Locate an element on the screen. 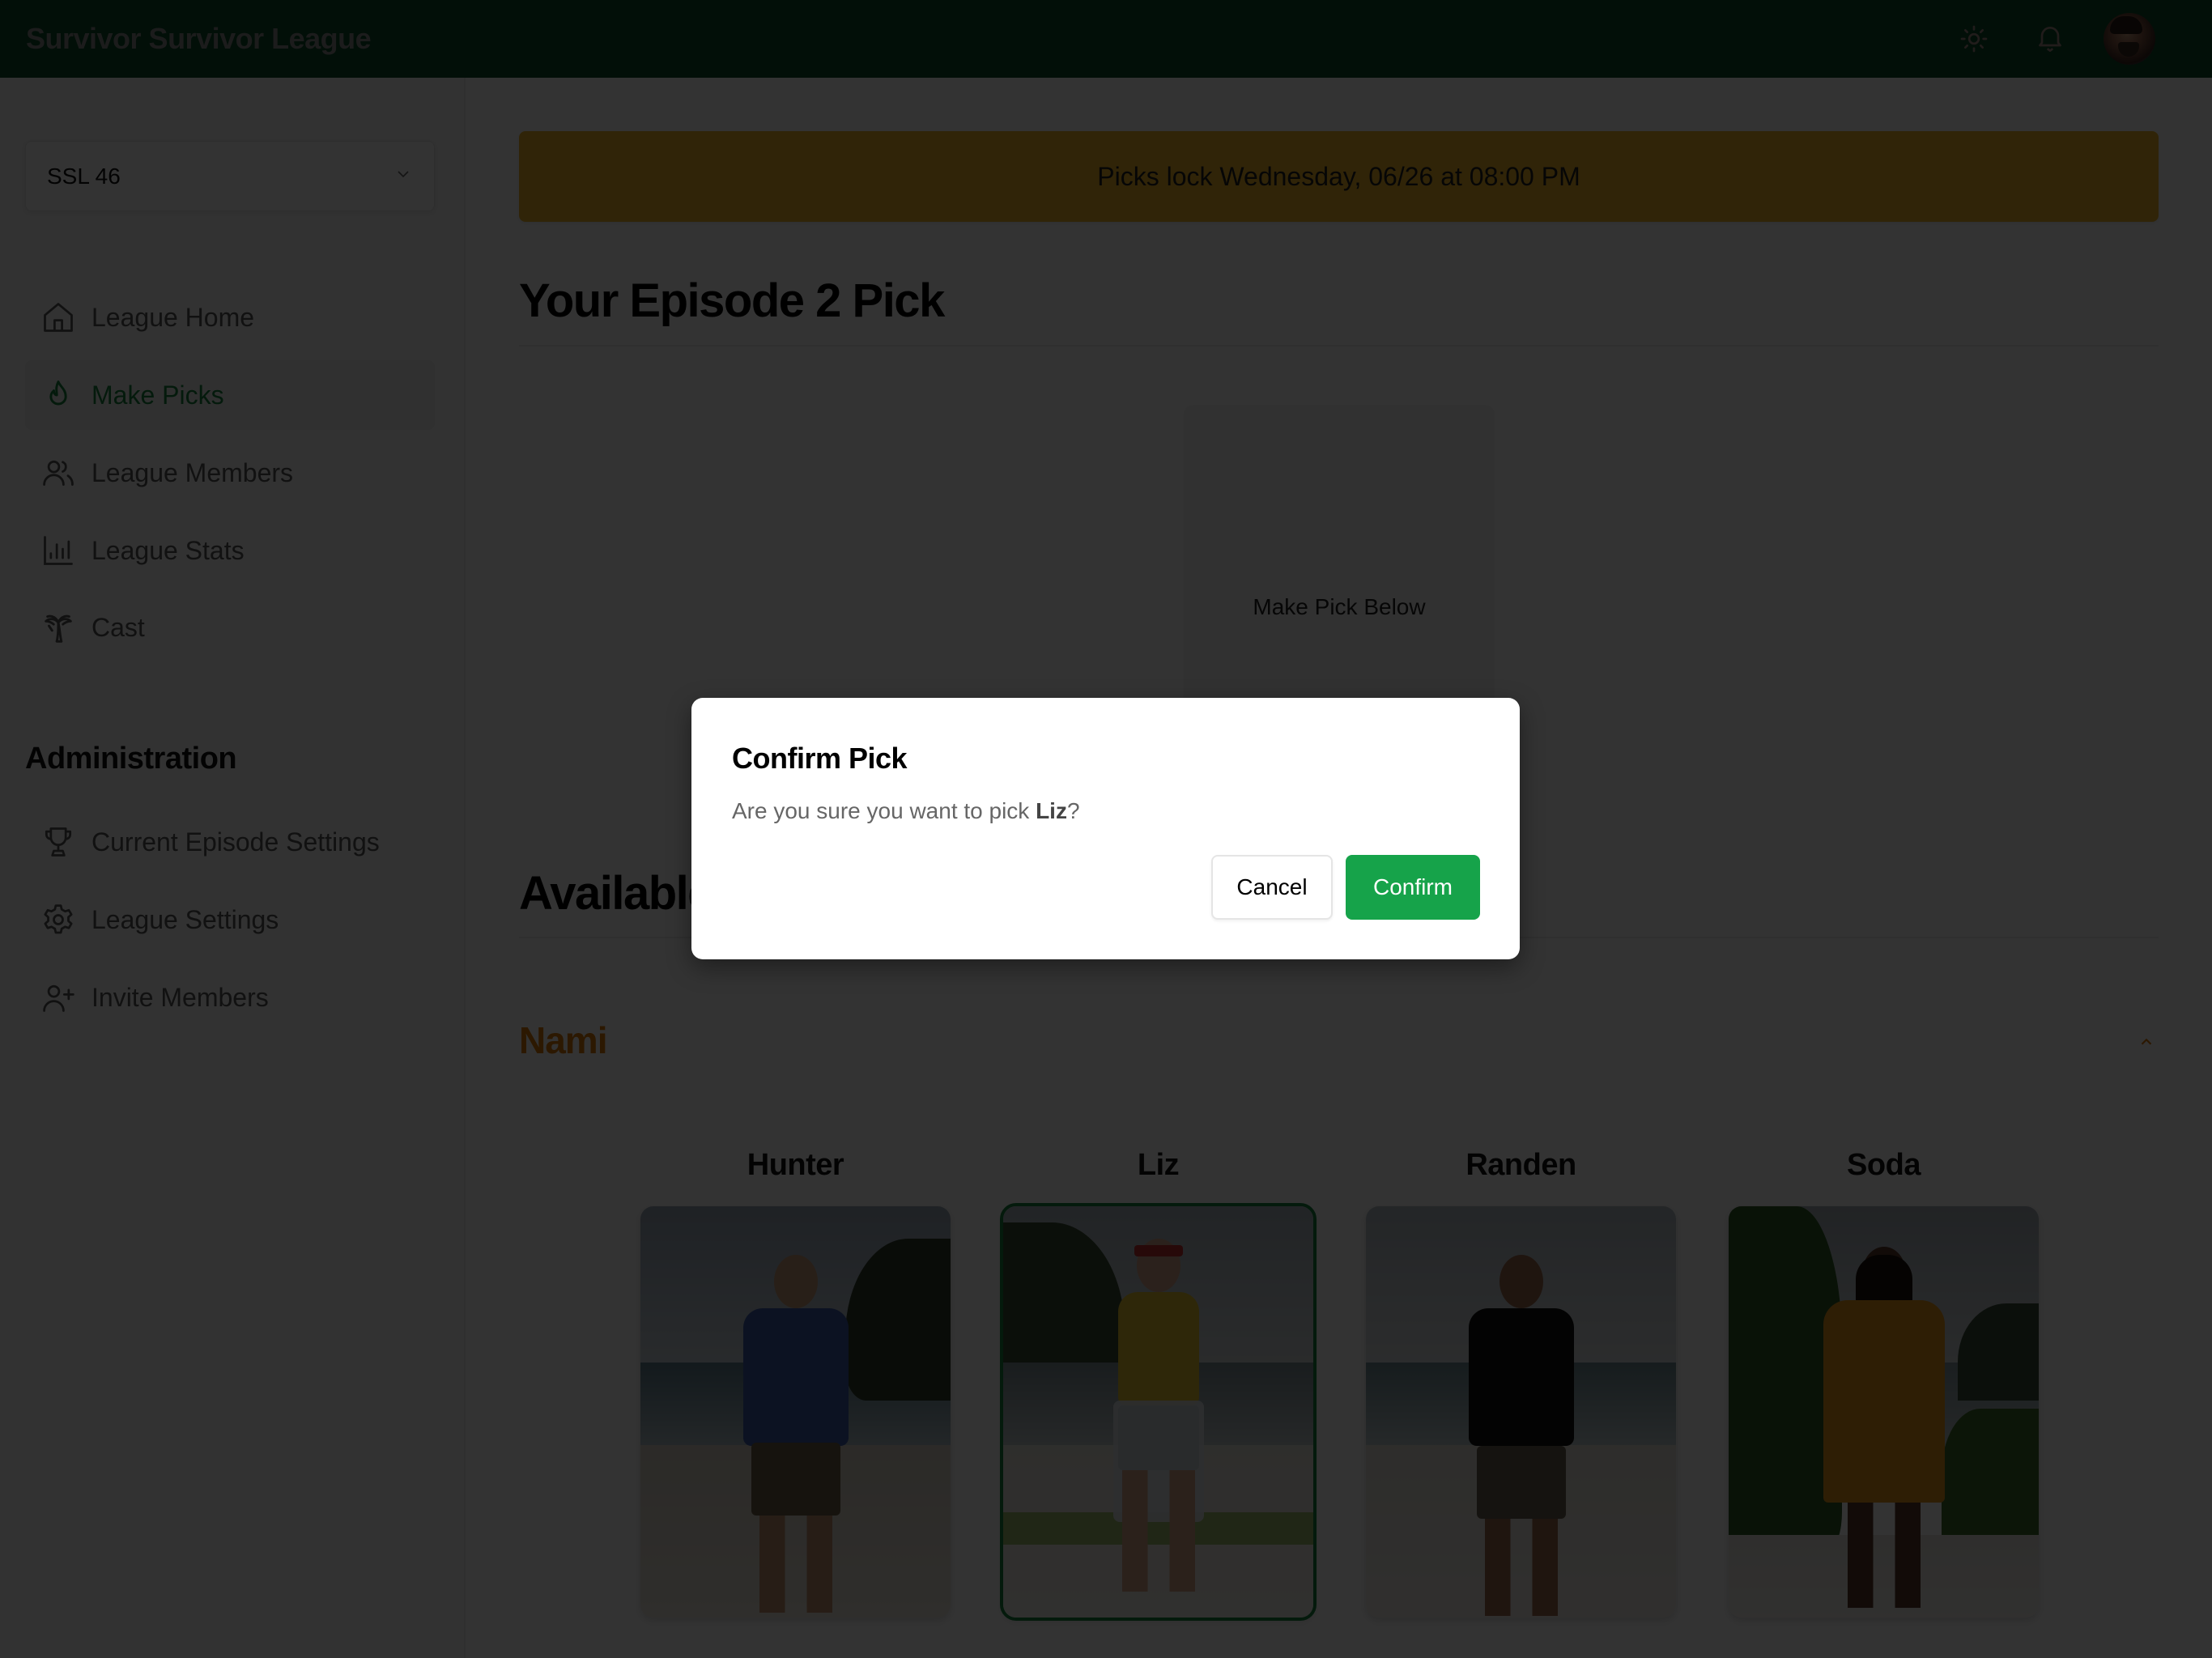 This screenshot has height=1658, width=2212. cancel-button: Cancel is located at coordinates (1272, 887).